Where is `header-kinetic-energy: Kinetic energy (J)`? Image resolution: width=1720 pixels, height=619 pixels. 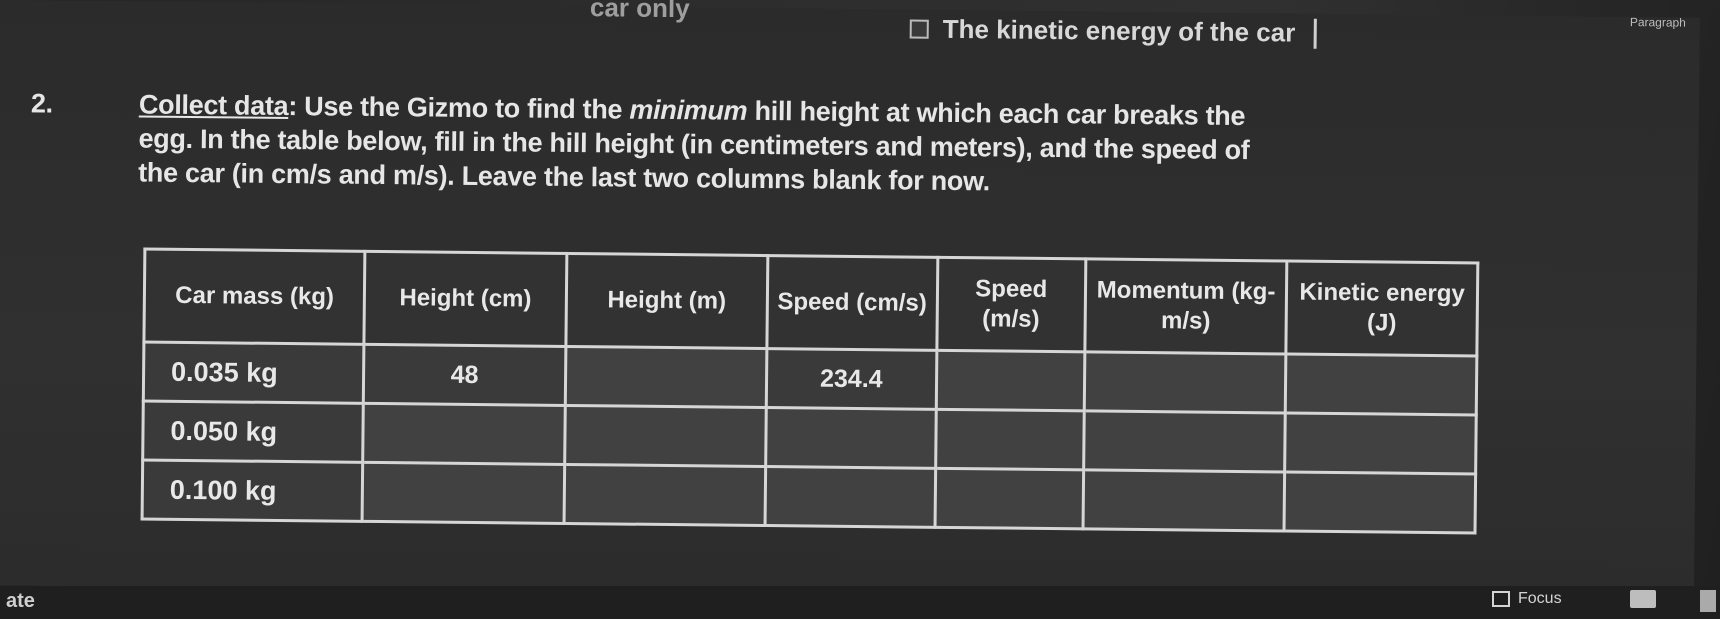
header-kinetic-energy: Kinetic energy (J) is located at coordinates (1382, 308).